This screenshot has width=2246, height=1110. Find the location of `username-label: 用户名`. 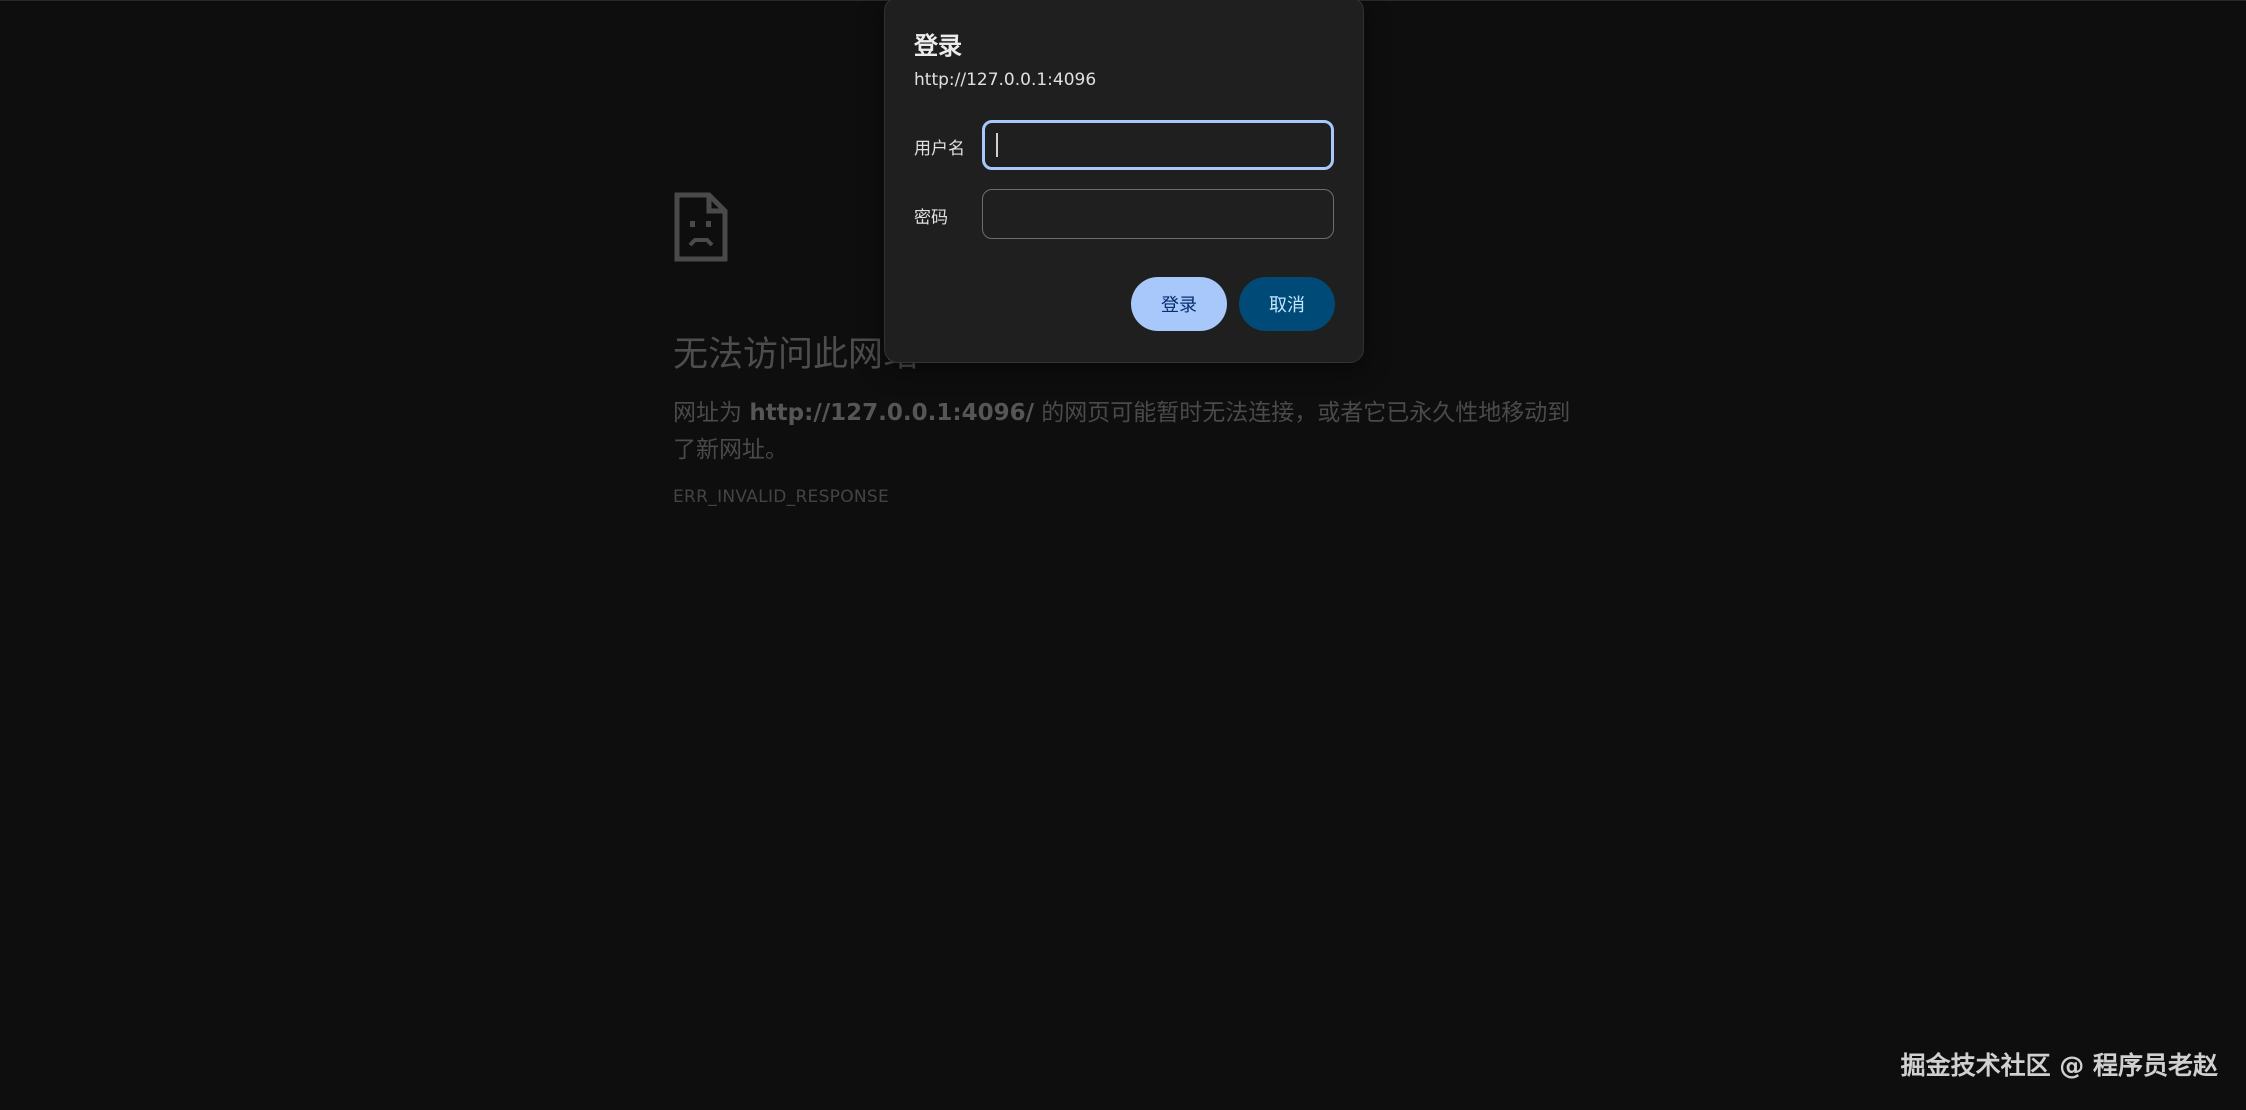

username-label: 用户名 is located at coordinates (939, 149).